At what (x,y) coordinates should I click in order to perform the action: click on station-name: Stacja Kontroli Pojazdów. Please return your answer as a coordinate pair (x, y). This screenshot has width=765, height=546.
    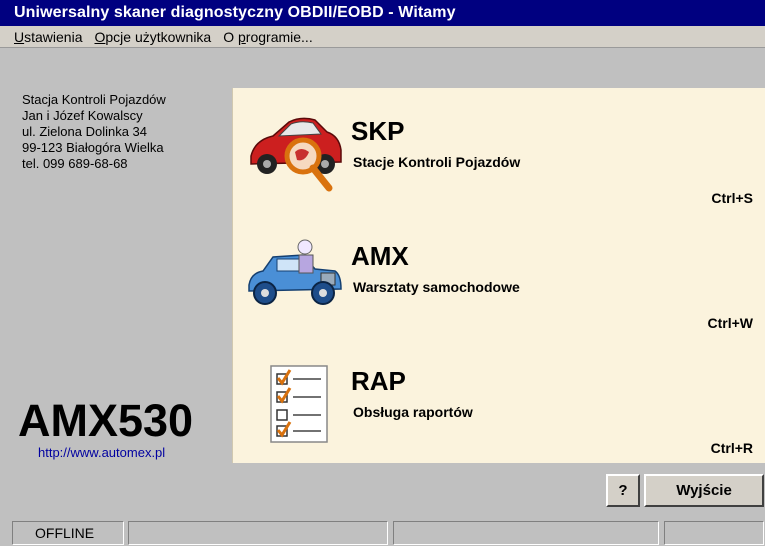
    Looking at the image, I should click on (94, 99).